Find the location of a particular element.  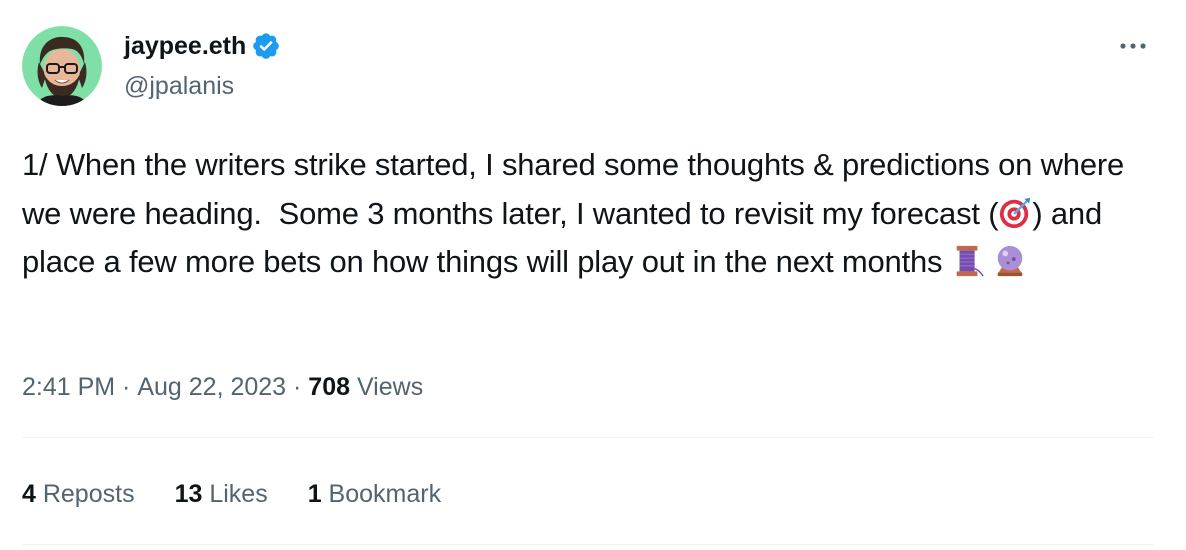

reposts-stat: 4 Reposts is located at coordinates (78, 494).